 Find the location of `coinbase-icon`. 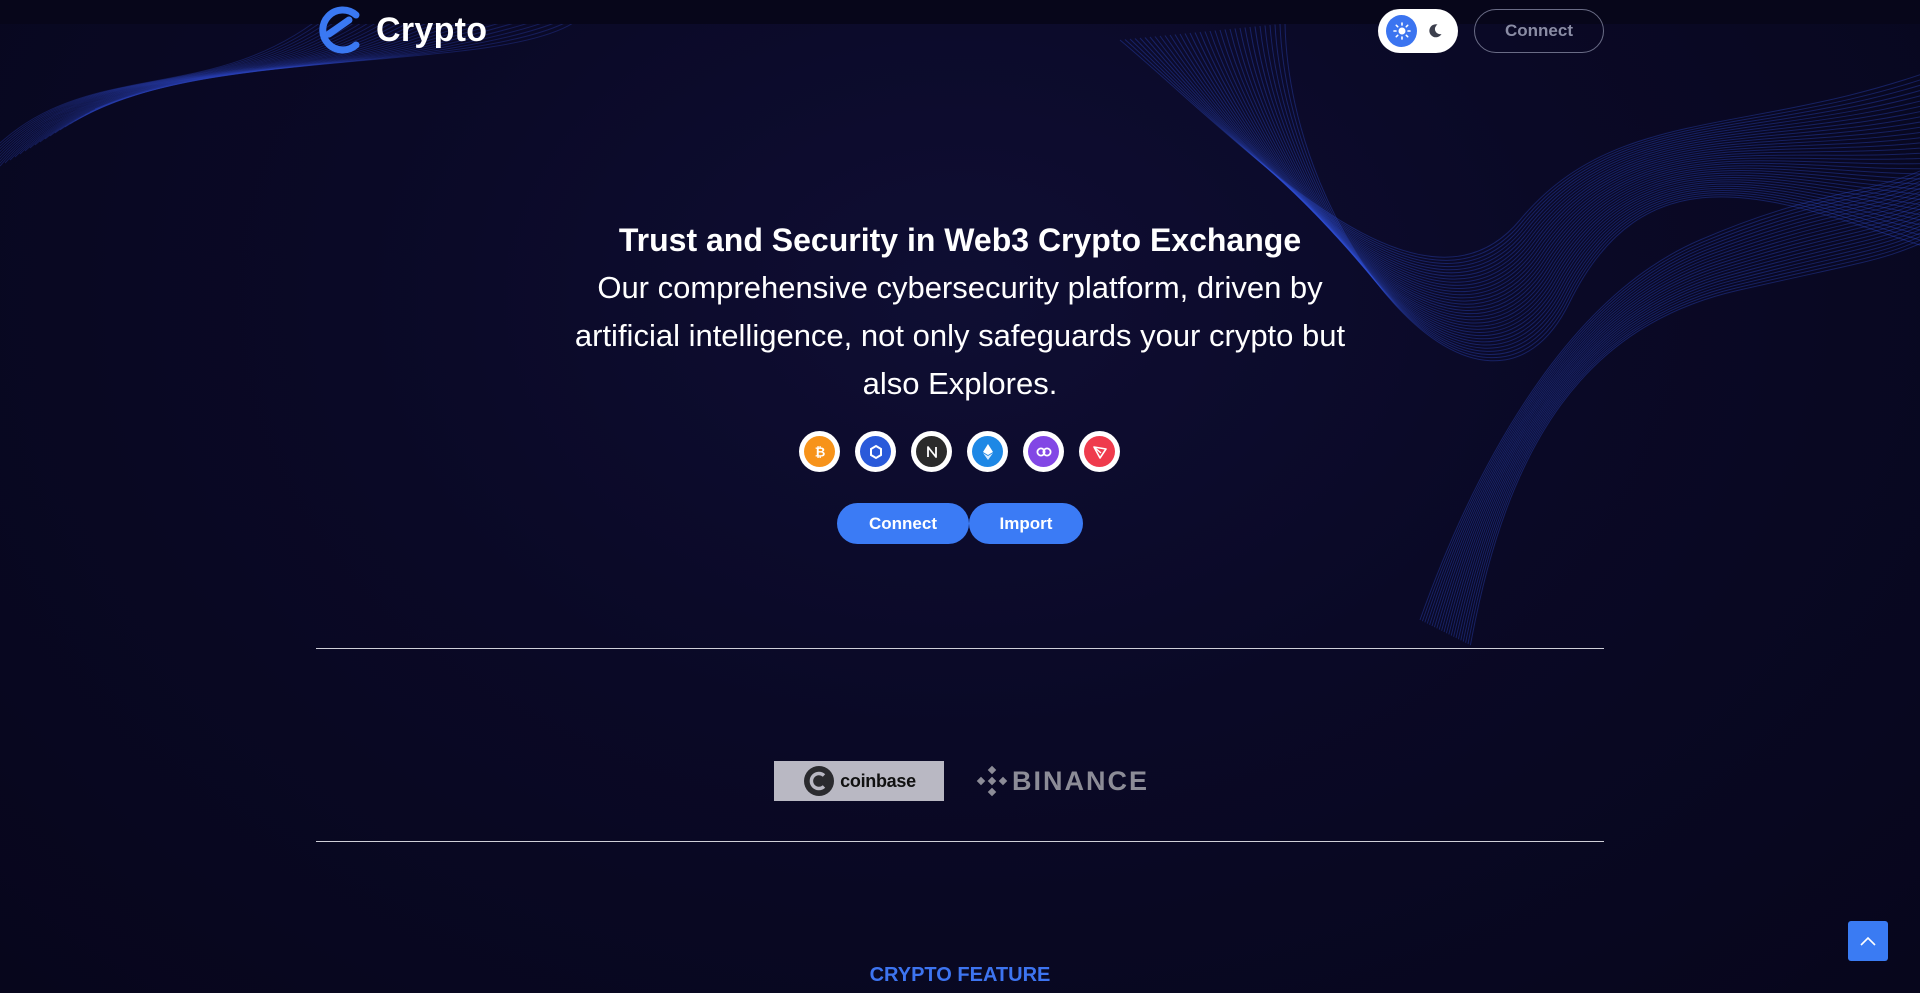

coinbase-icon is located at coordinates (819, 781).